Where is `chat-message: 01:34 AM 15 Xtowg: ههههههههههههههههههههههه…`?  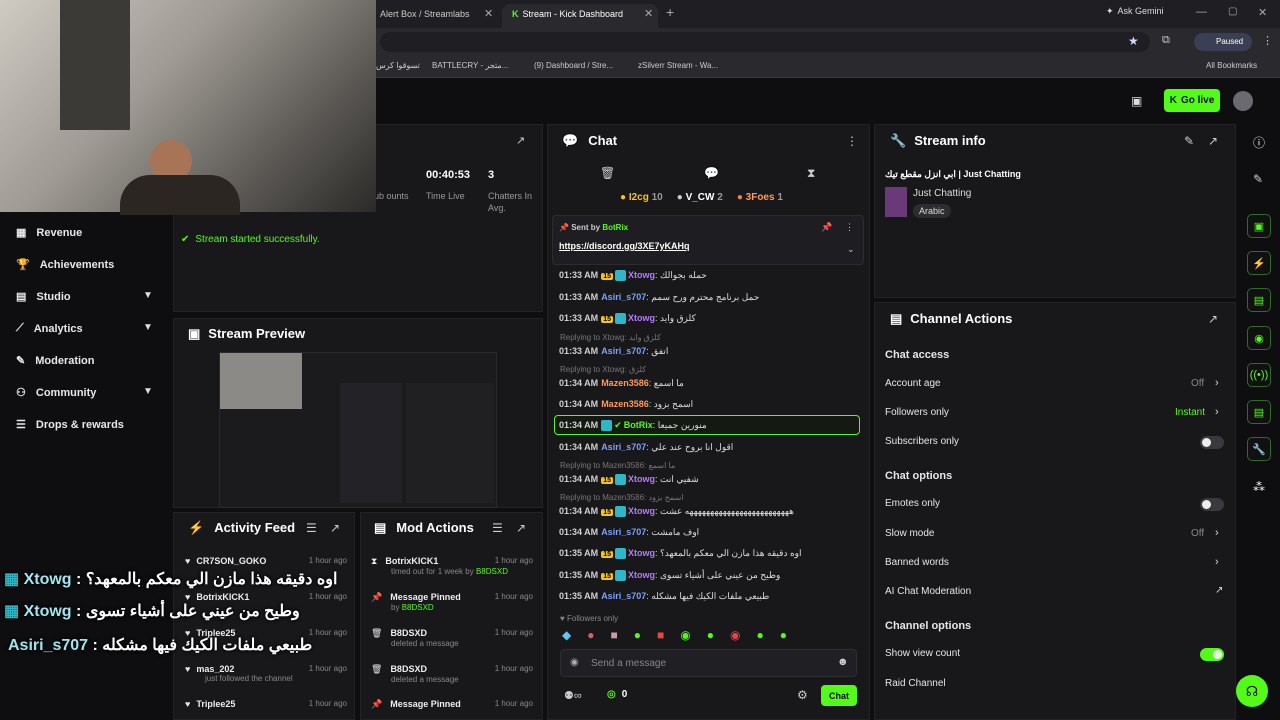
chat-message: 01:34 AM 15 Xtowg: ههههههههههههههههههههههه… is located at coordinates (709, 512).